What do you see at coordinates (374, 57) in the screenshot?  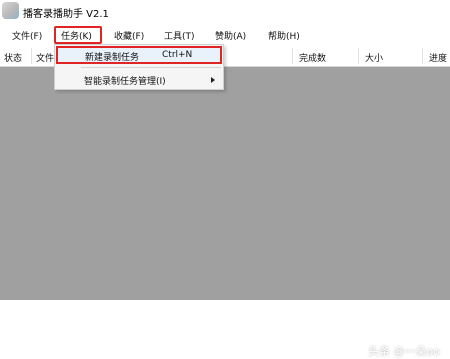 I see `column-header-size: 大小` at bounding box center [374, 57].